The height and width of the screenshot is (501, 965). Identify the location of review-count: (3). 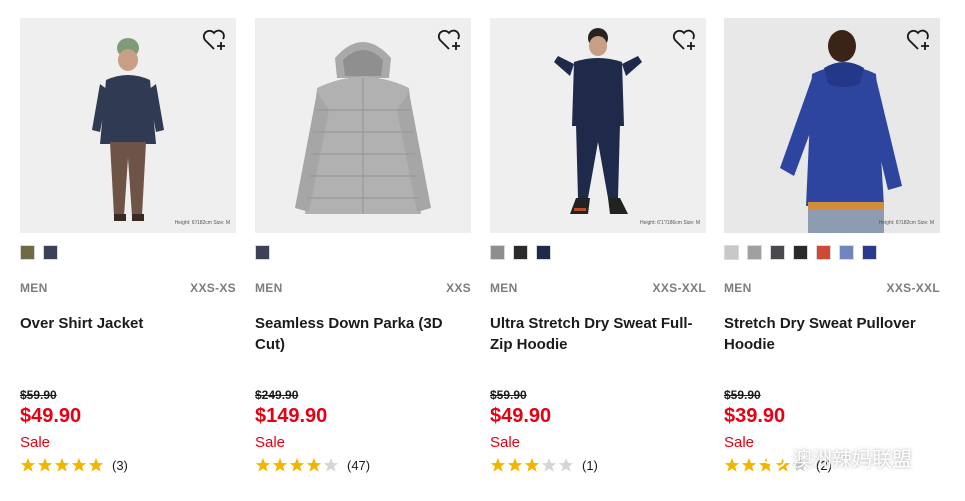
(120, 465).